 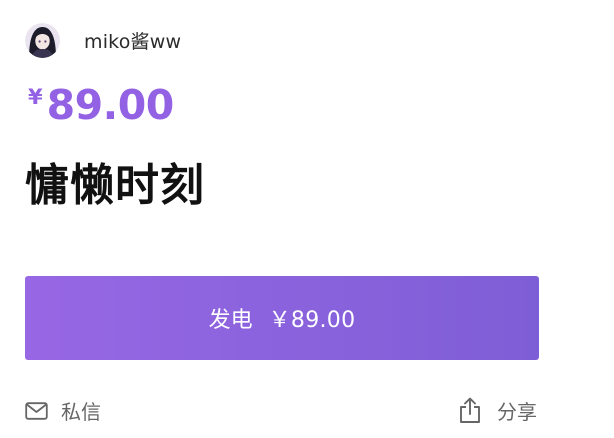 I want to click on price-display: ¥ 89.00, so click(x=101, y=105).